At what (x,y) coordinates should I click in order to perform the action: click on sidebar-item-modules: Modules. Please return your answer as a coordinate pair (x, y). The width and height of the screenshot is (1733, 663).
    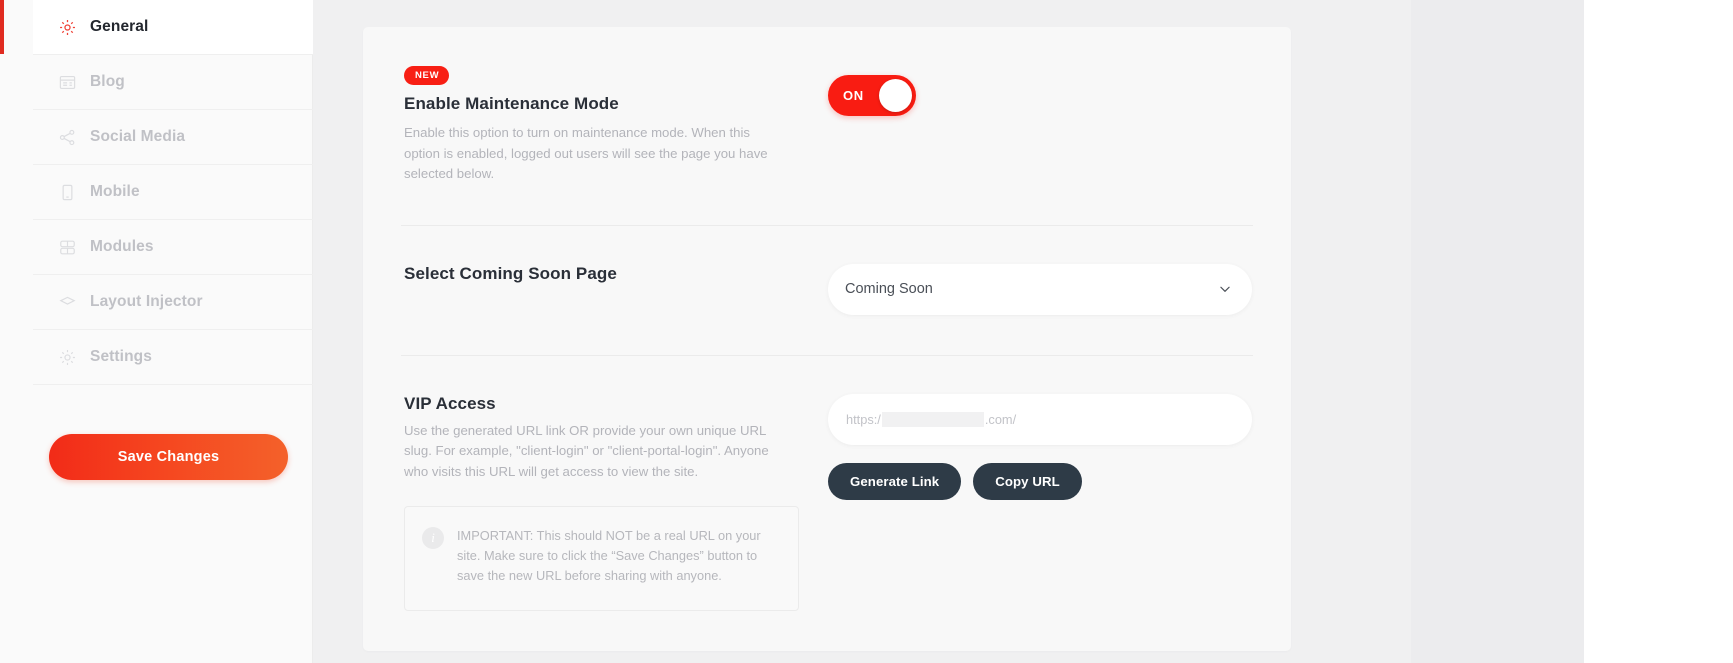
    Looking at the image, I should click on (173, 247).